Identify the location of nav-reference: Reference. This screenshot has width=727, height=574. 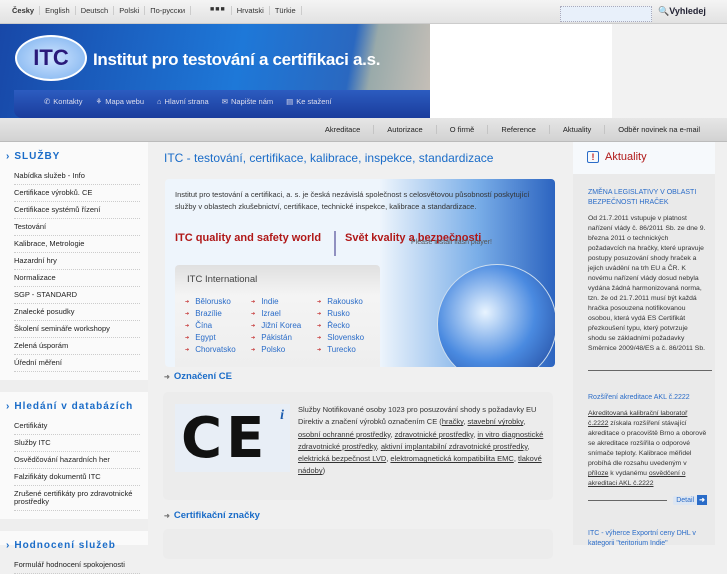
(518, 129).